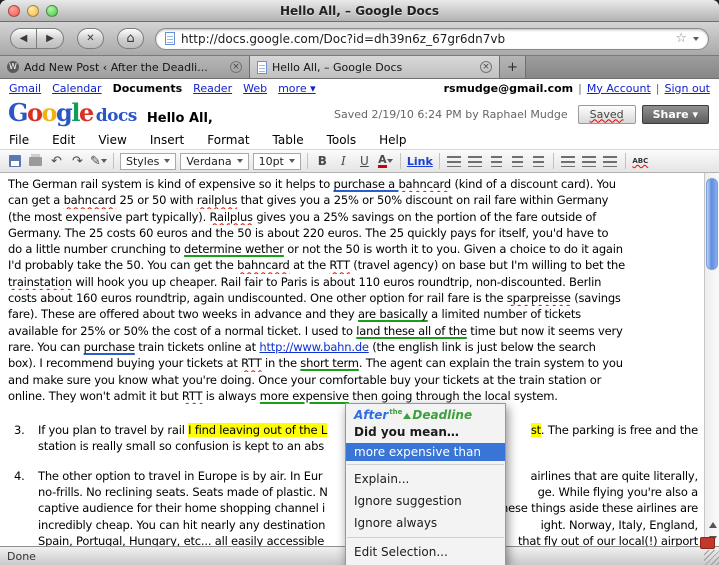 This screenshot has height=565, width=719. Describe the element at coordinates (98, 161) in the screenshot. I see `format-painter-button: ✎` at that location.